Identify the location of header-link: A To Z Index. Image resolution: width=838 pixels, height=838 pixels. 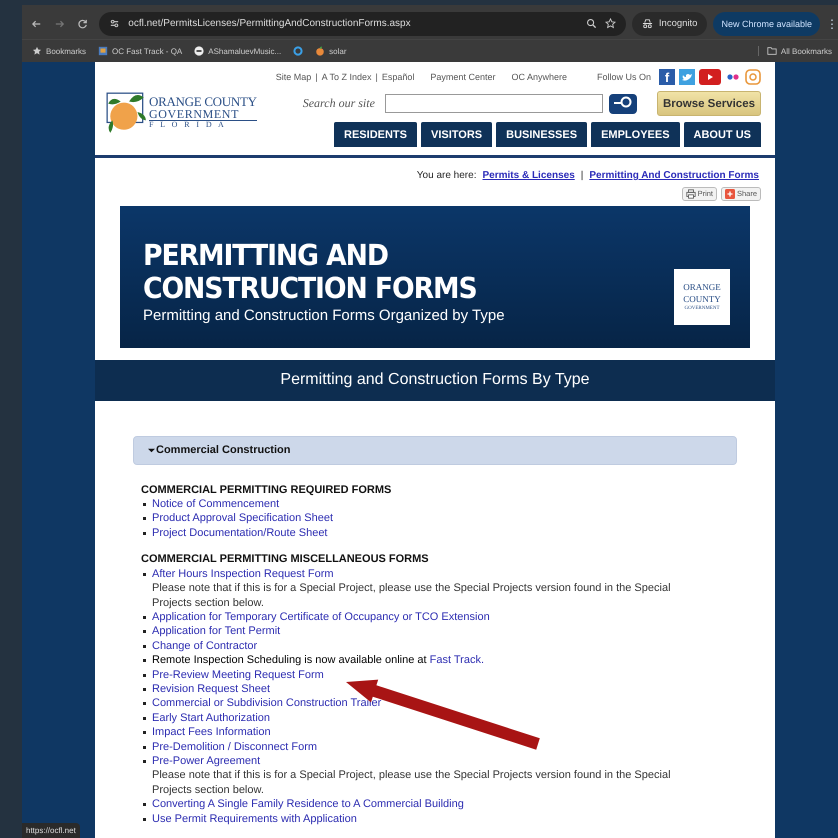
(347, 77).